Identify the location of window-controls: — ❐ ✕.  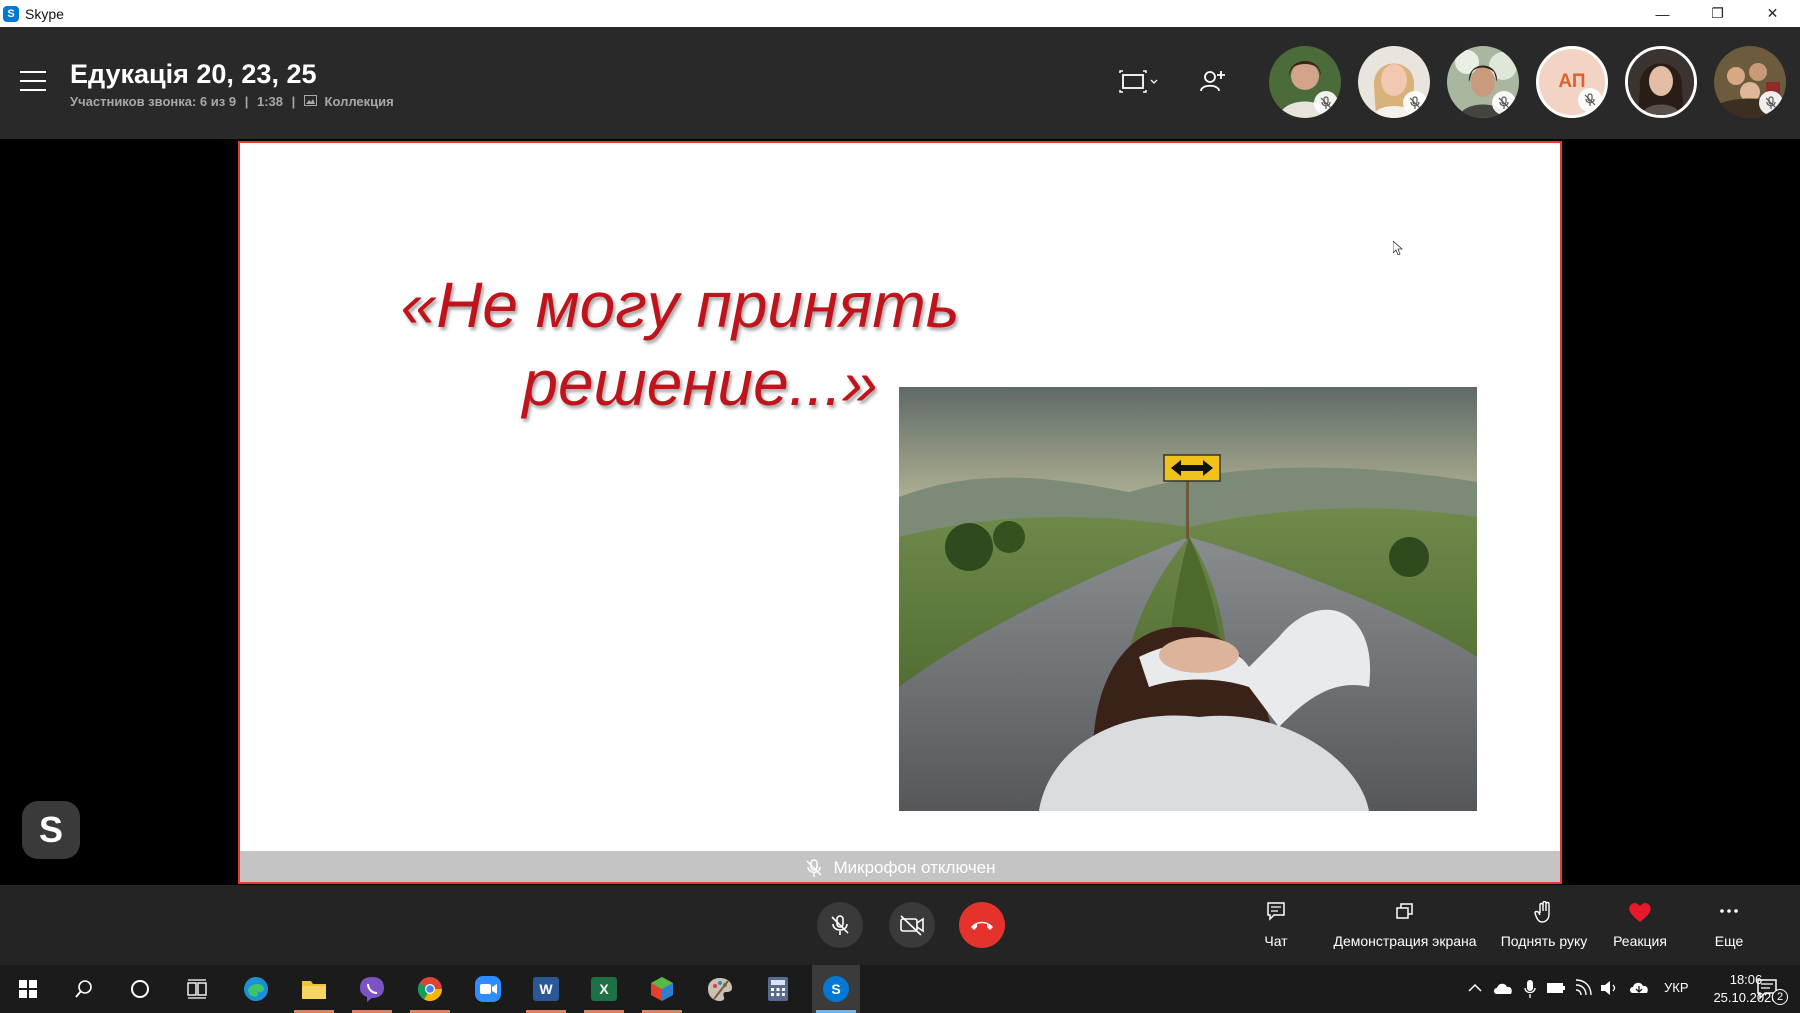
(1717, 13).